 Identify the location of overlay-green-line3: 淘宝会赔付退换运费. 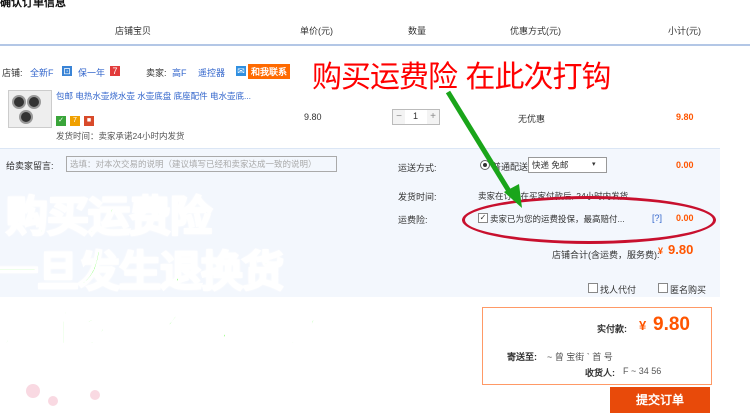
(187, 327).